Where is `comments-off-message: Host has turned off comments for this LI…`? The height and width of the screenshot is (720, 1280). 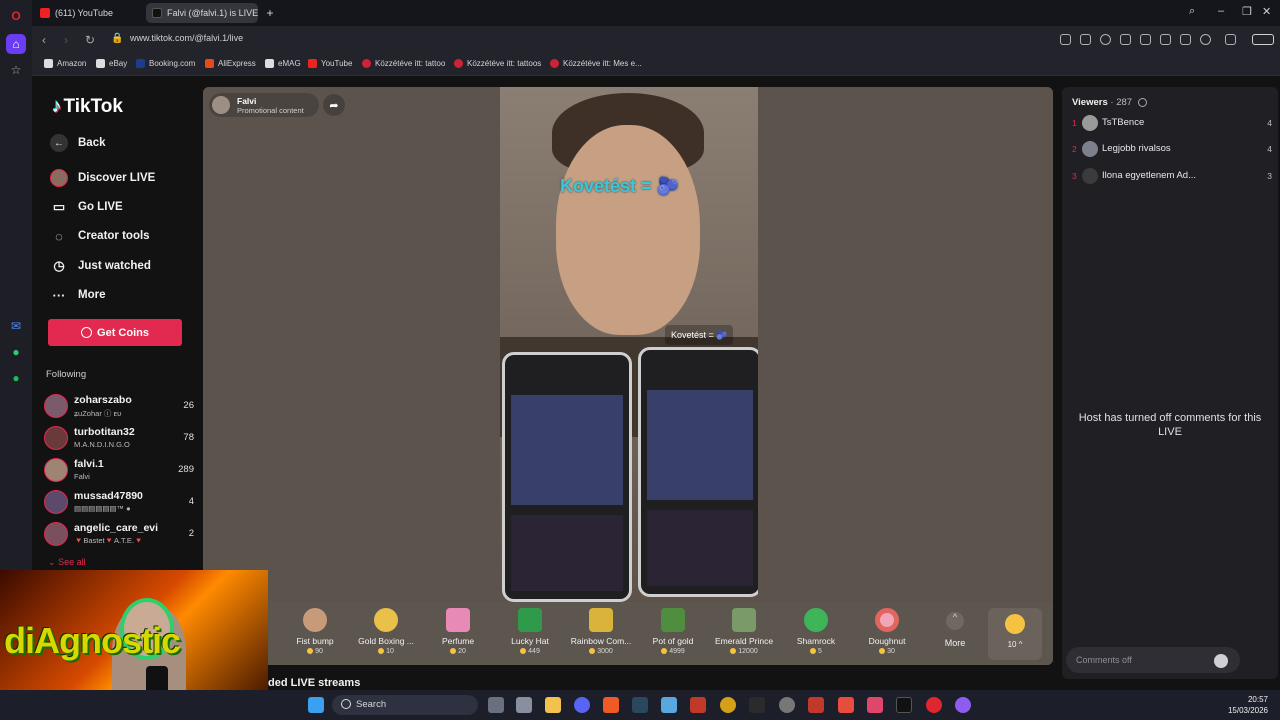
comments-off-message: Host has turned off comments for this LI… is located at coordinates (1170, 425).